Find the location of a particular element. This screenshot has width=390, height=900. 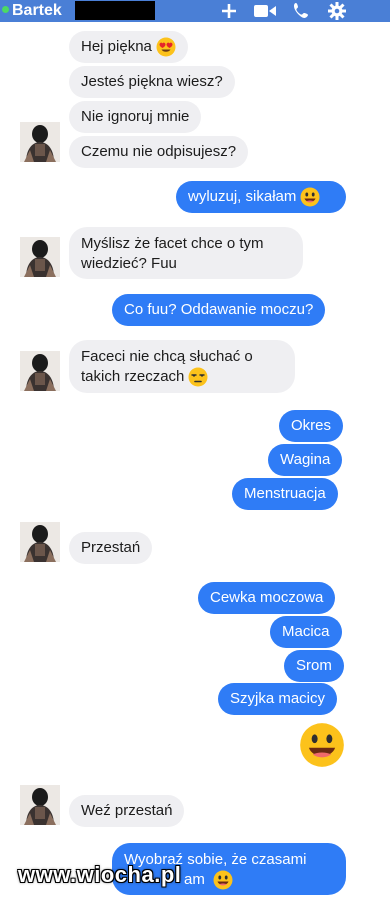

plus-icon is located at coordinates (229, 11).